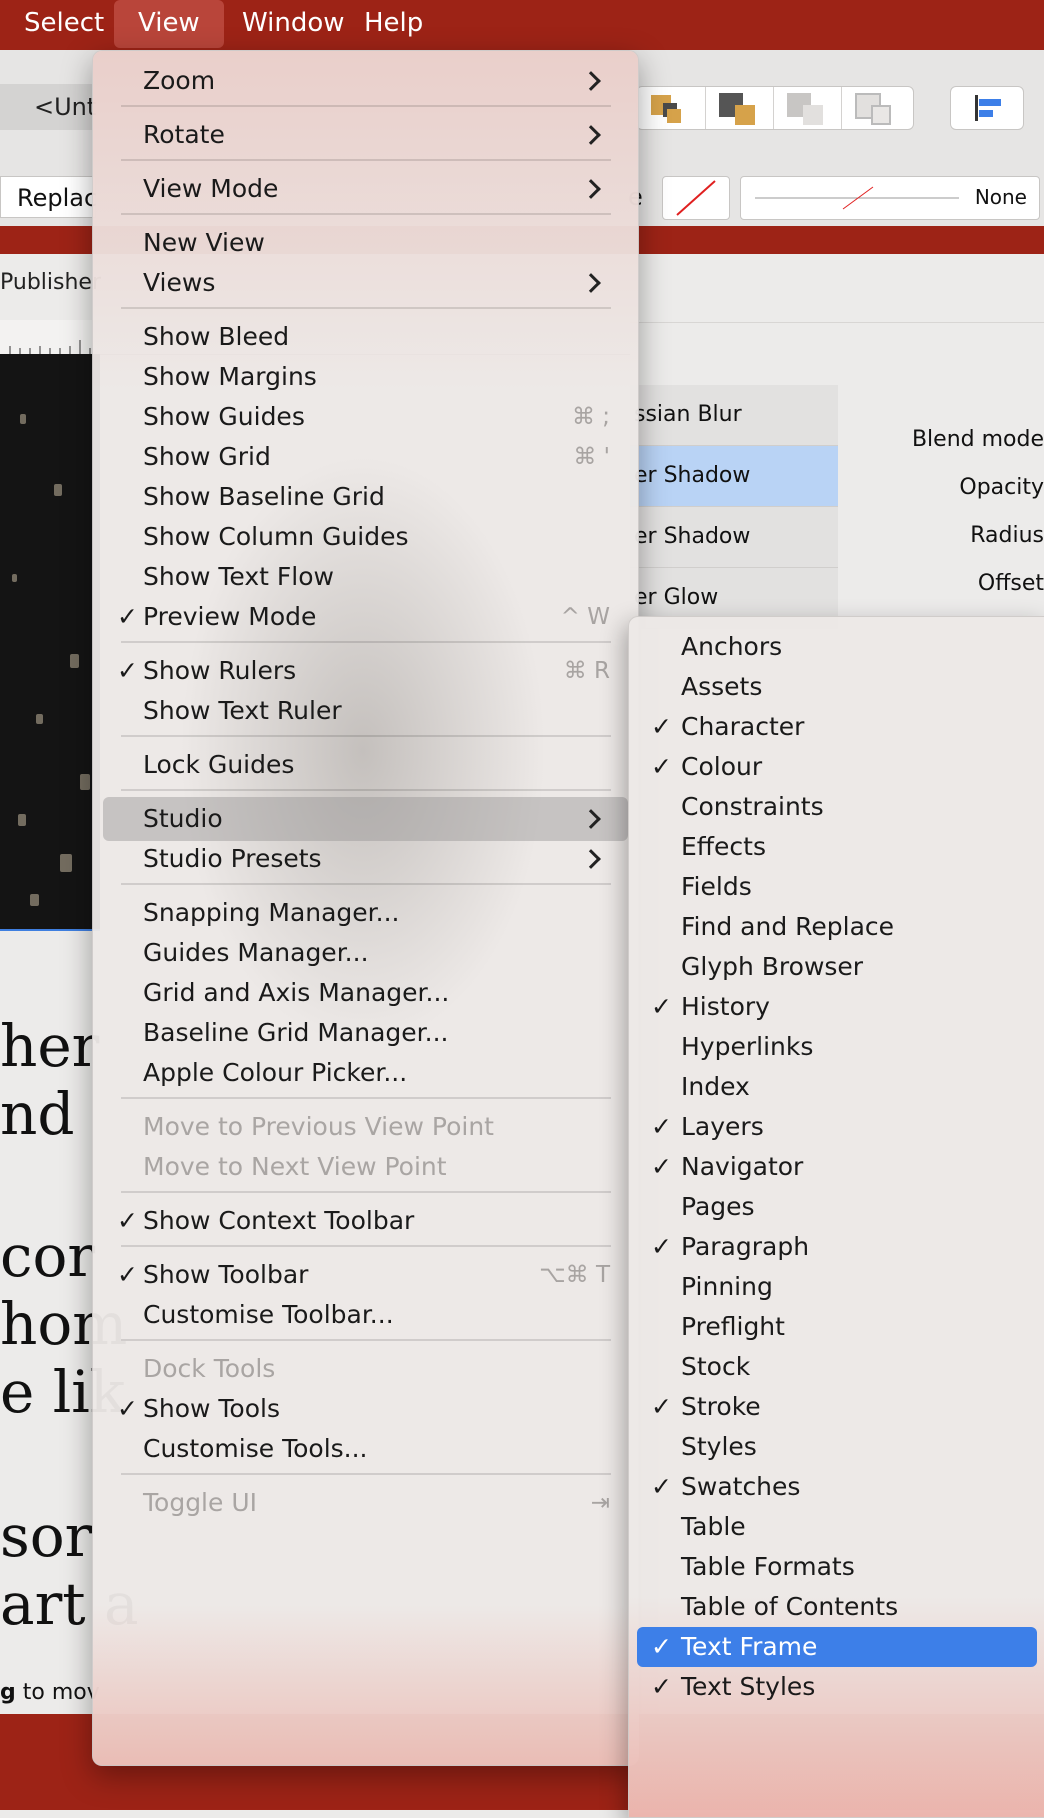 The width and height of the screenshot is (1044, 1818). What do you see at coordinates (365, 417) in the screenshot?
I see `view-menu-item-show-guides: Show Guides ⌘ ;` at bounding box center [365, 417].